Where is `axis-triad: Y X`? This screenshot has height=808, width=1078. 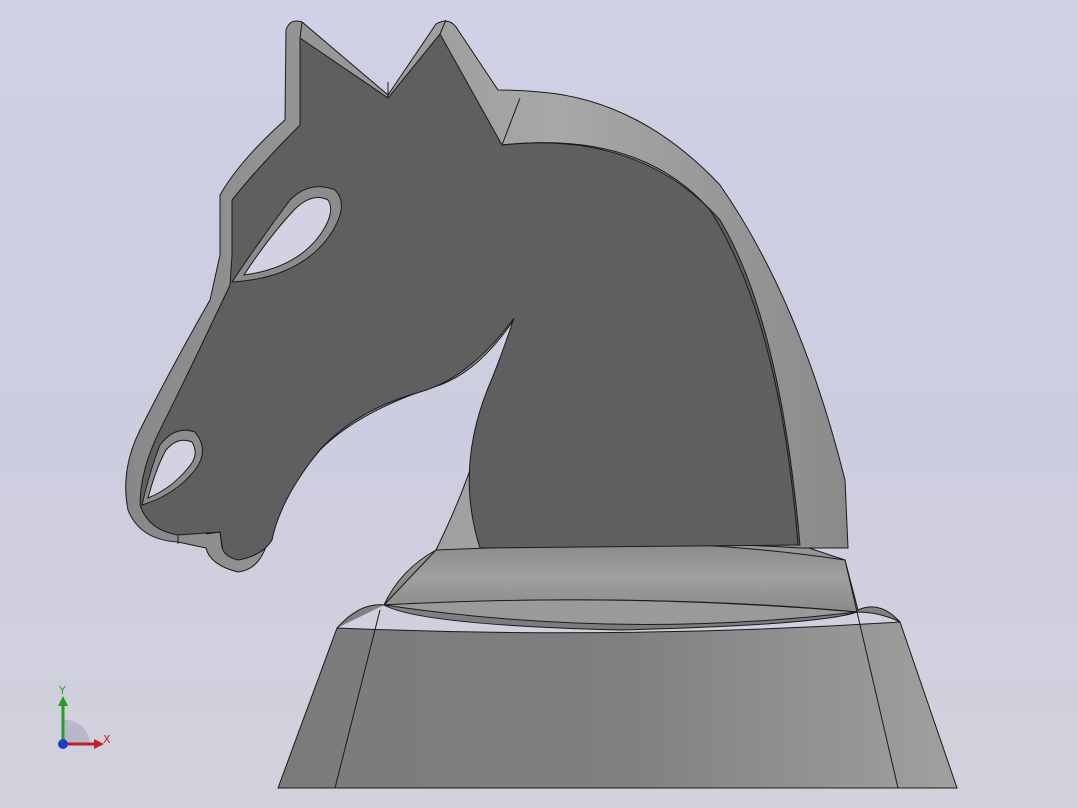
axis-triad: Y X is located at coordinates (84, 716).